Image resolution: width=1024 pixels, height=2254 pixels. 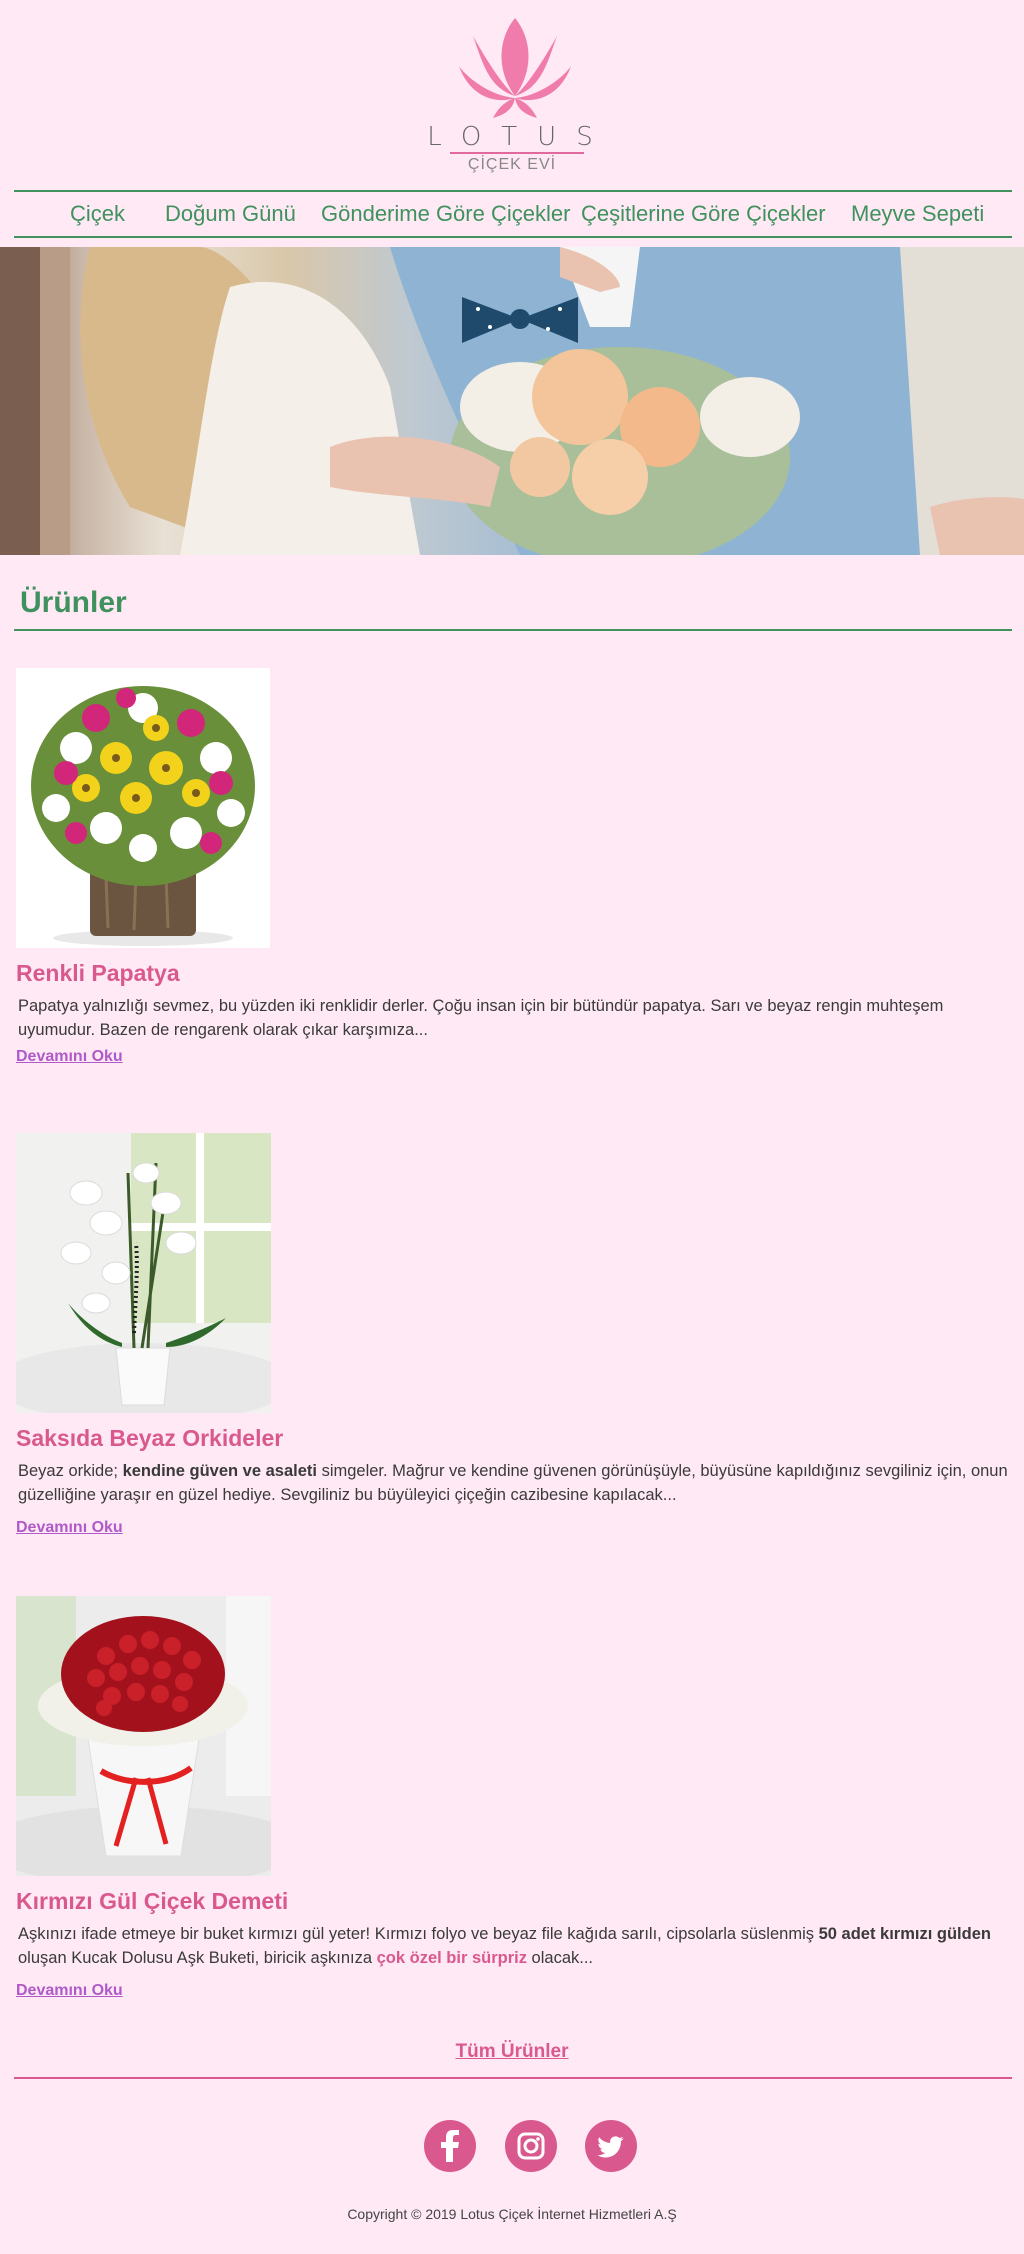 I want to click on site-header: LOTUS ÇİÇEK EVİ, so click(x=512, y=90).